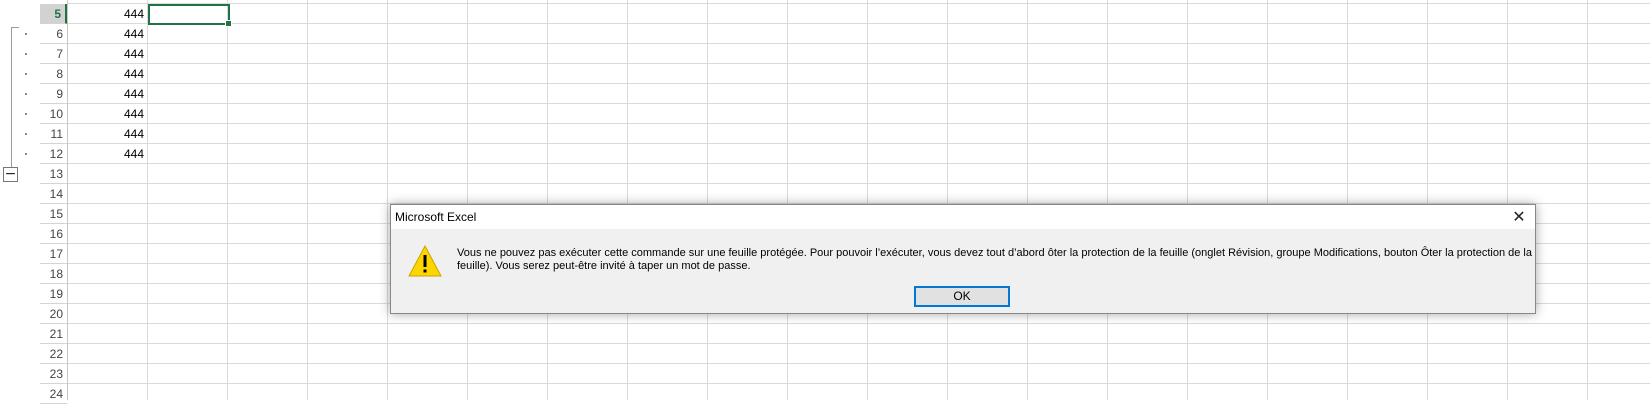 This screenshot has height=404, width=1650. Describe the element at coordinates (53, 334) in the screenshot. I see `row-header: 21` at that location.